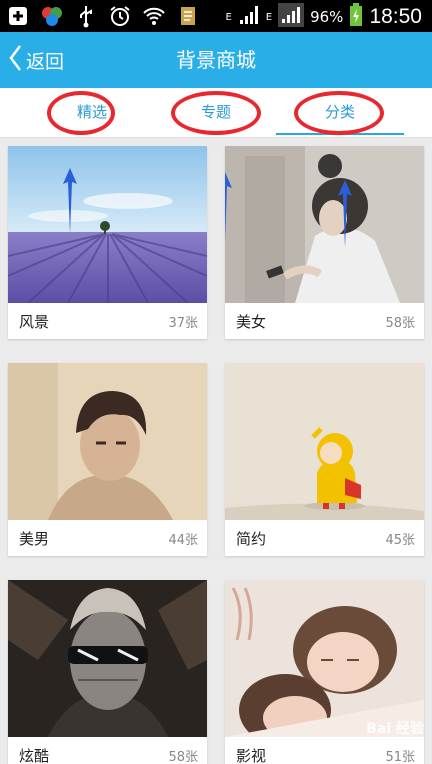 The width and height of the screenshot is (432, 764). Describe the element at coordinates (324, 658) in the screenshot. I see `films-thumbnail` at that location.